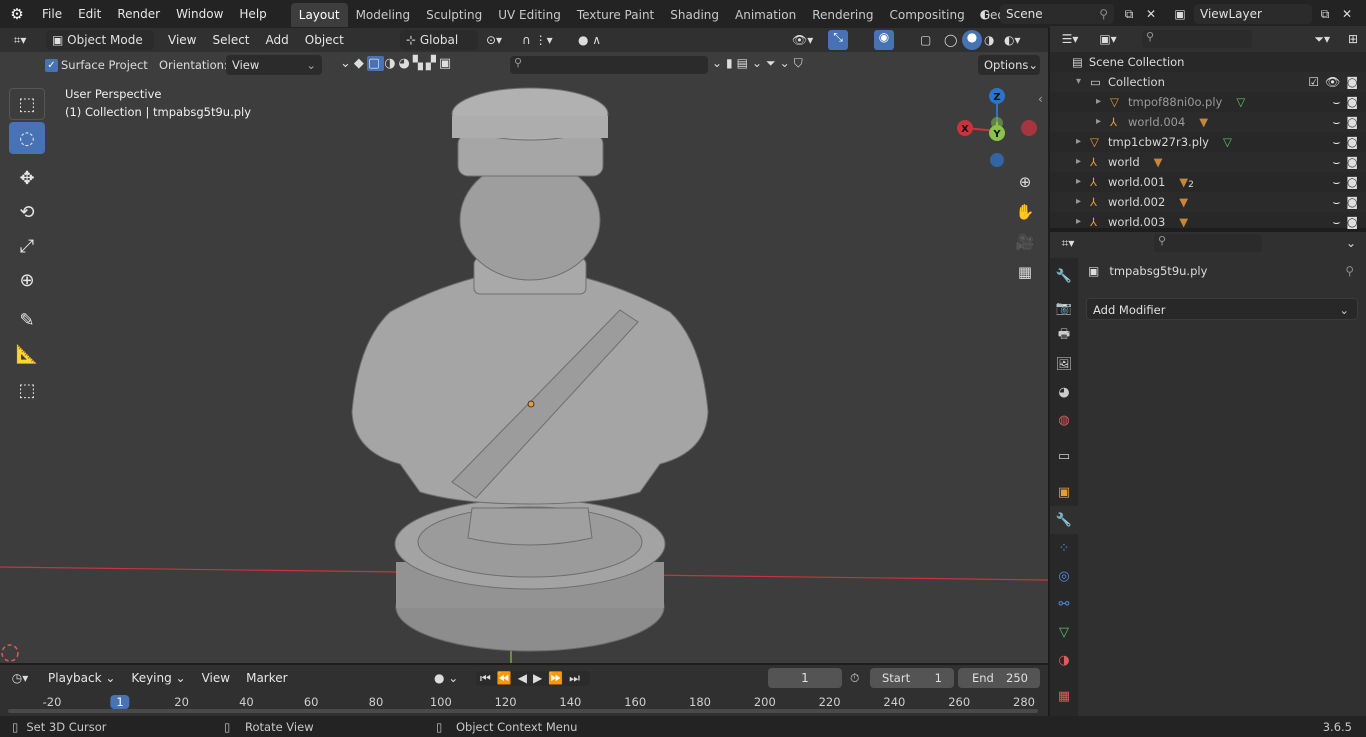  I want to click on select-box-tool-icon: ⬚, so click(27, 104).